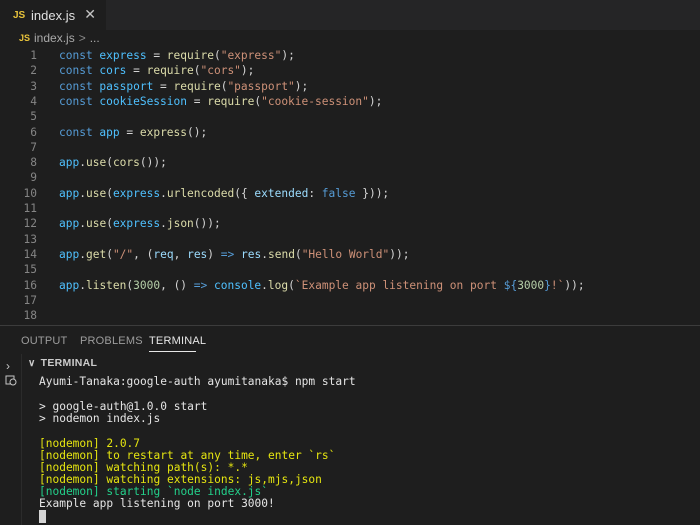 This screenshot has height=525, width=700. Describe the element at coordinates (30, 285) in the screenshot. I see `line-number: 16` at that location.